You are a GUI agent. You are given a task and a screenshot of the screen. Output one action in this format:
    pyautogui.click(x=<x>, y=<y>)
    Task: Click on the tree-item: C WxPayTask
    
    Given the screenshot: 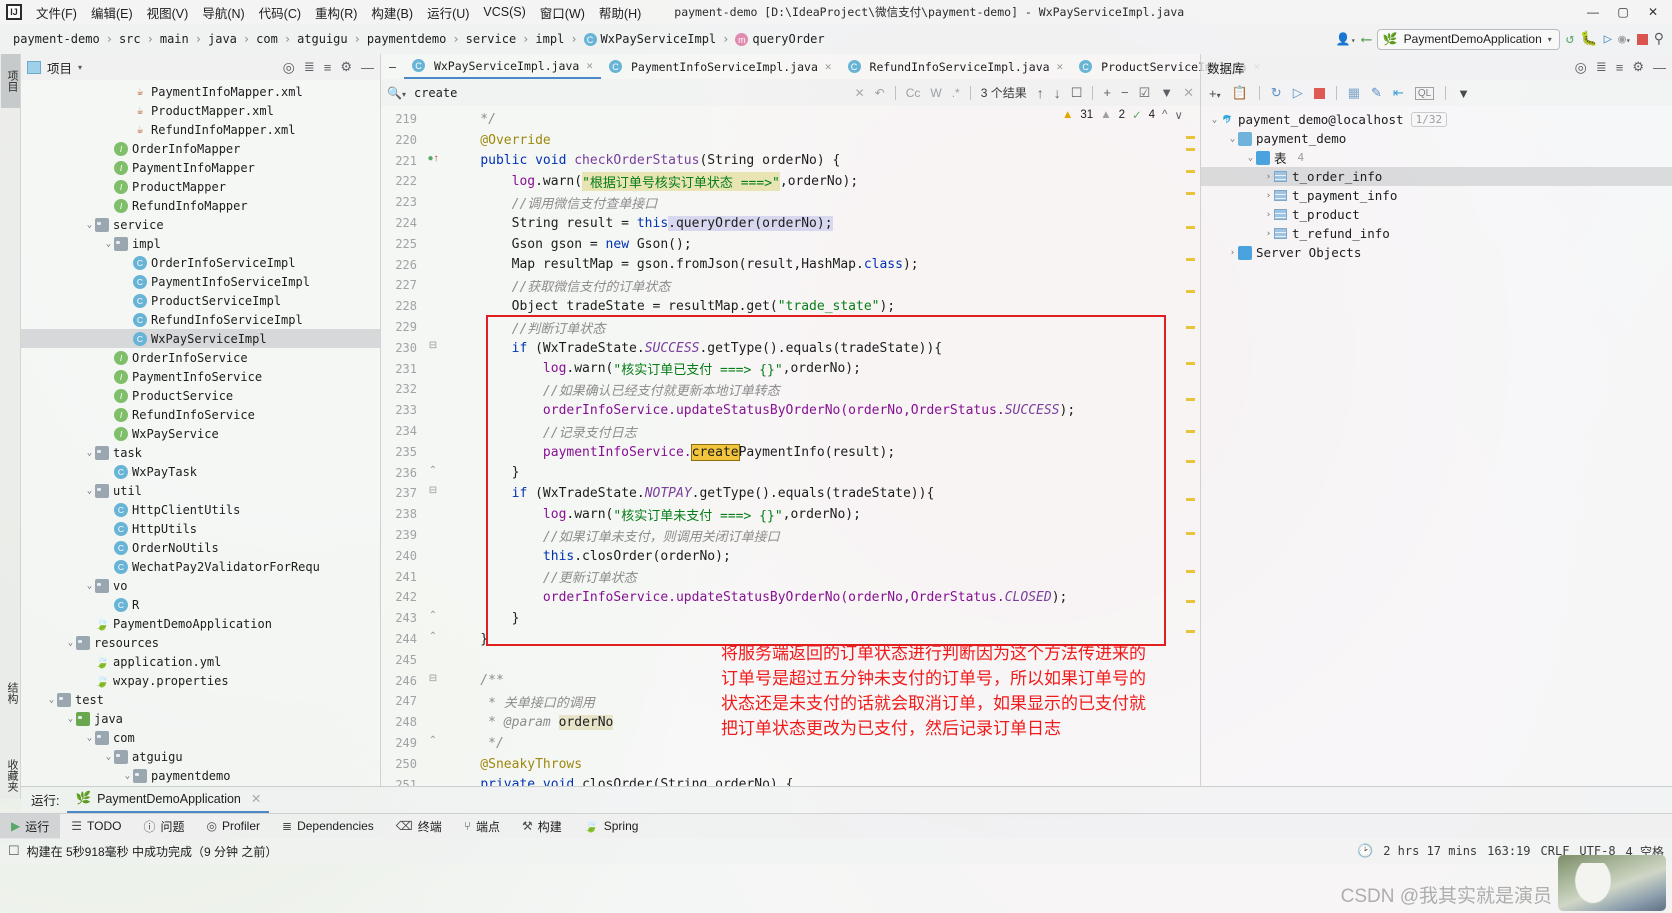 What is the action you would take?
    pyautogui.click(x=200, y=471)
    